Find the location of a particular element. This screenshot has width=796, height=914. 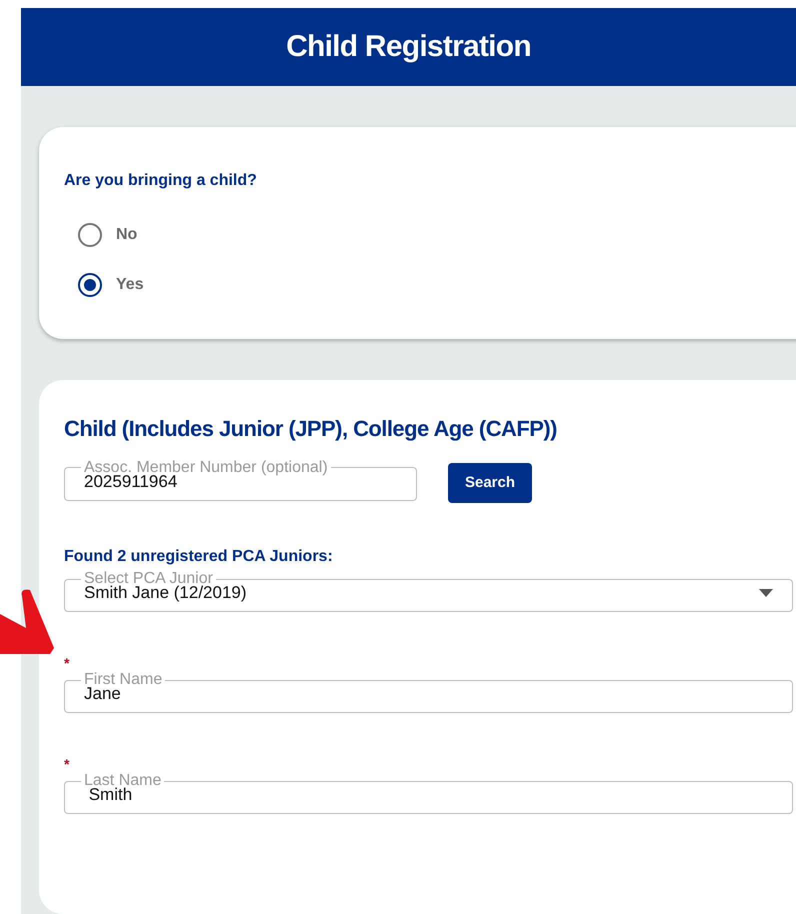

page-title: Child Registration is located at coordinates (408, 47).